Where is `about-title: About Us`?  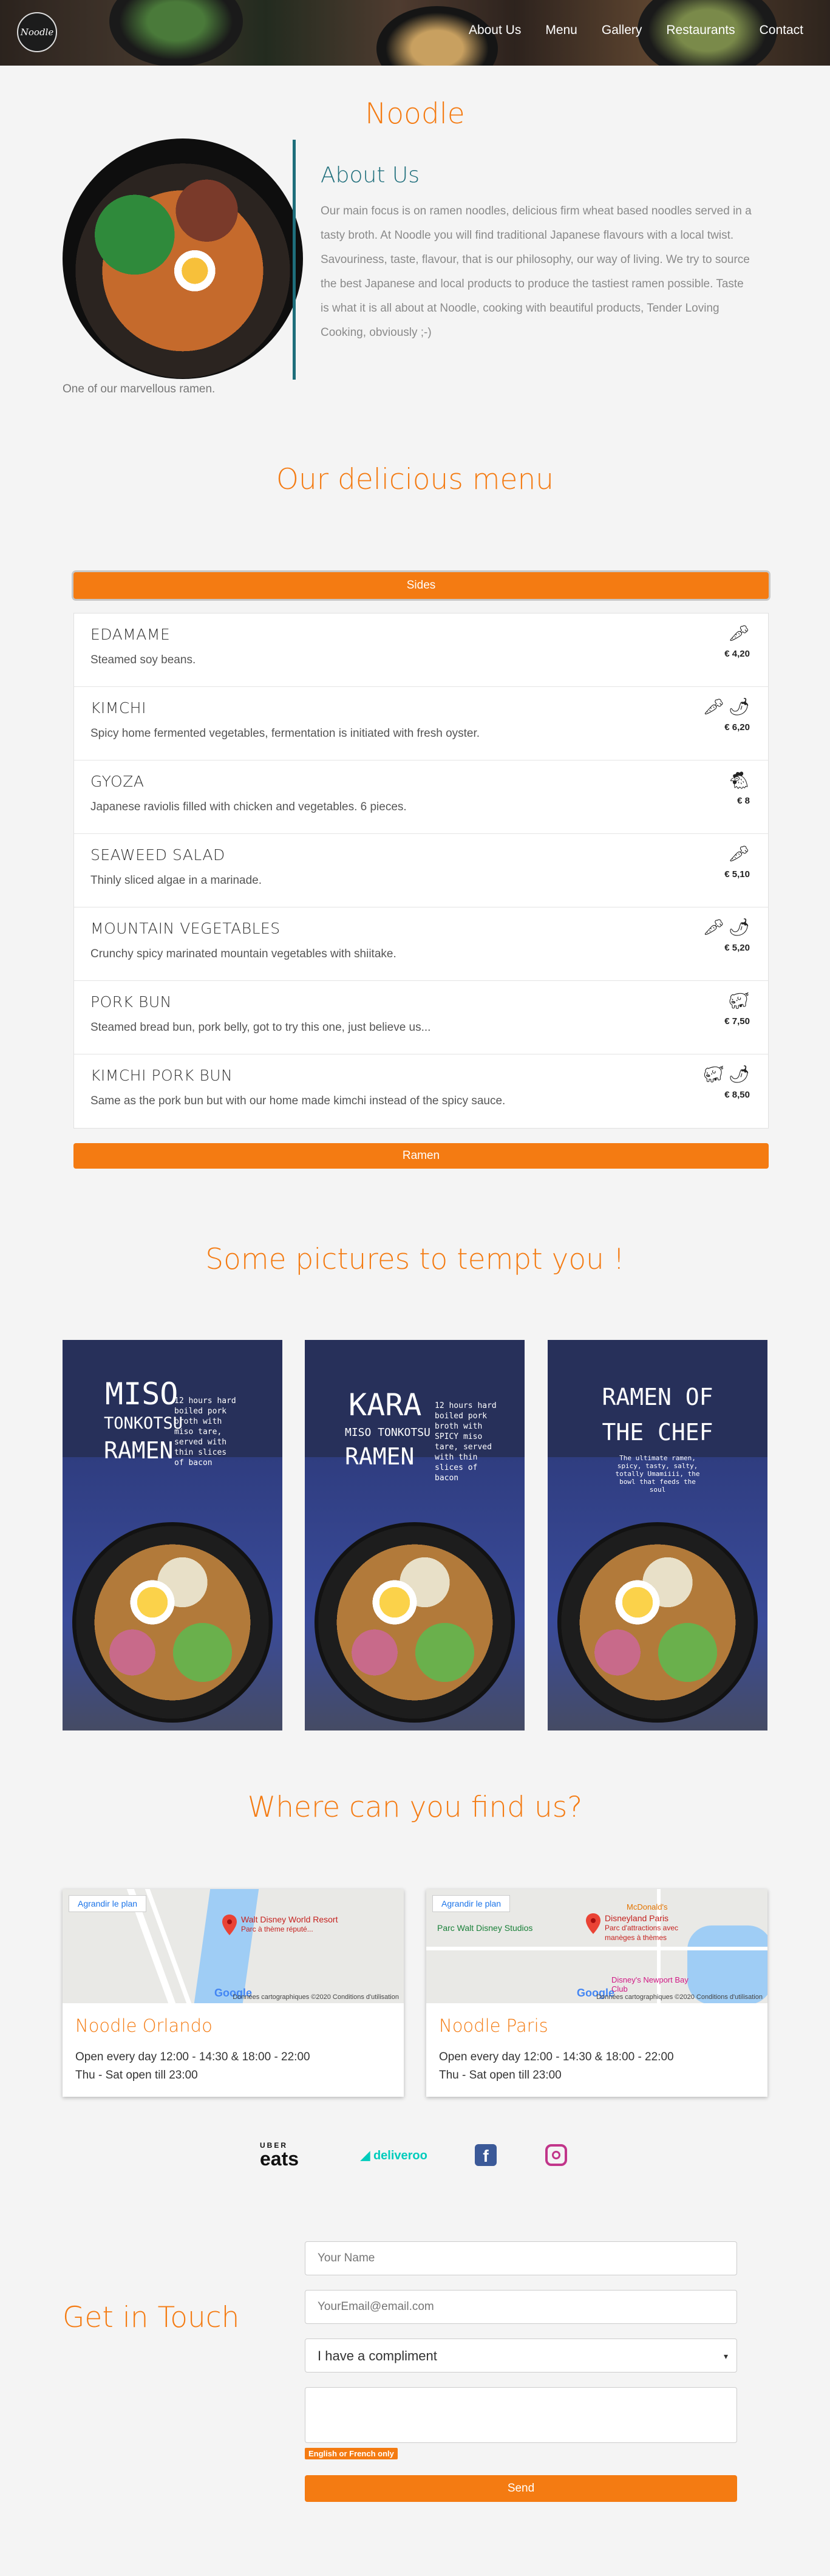 about-title: About Us is located at coordinates (370, 175).